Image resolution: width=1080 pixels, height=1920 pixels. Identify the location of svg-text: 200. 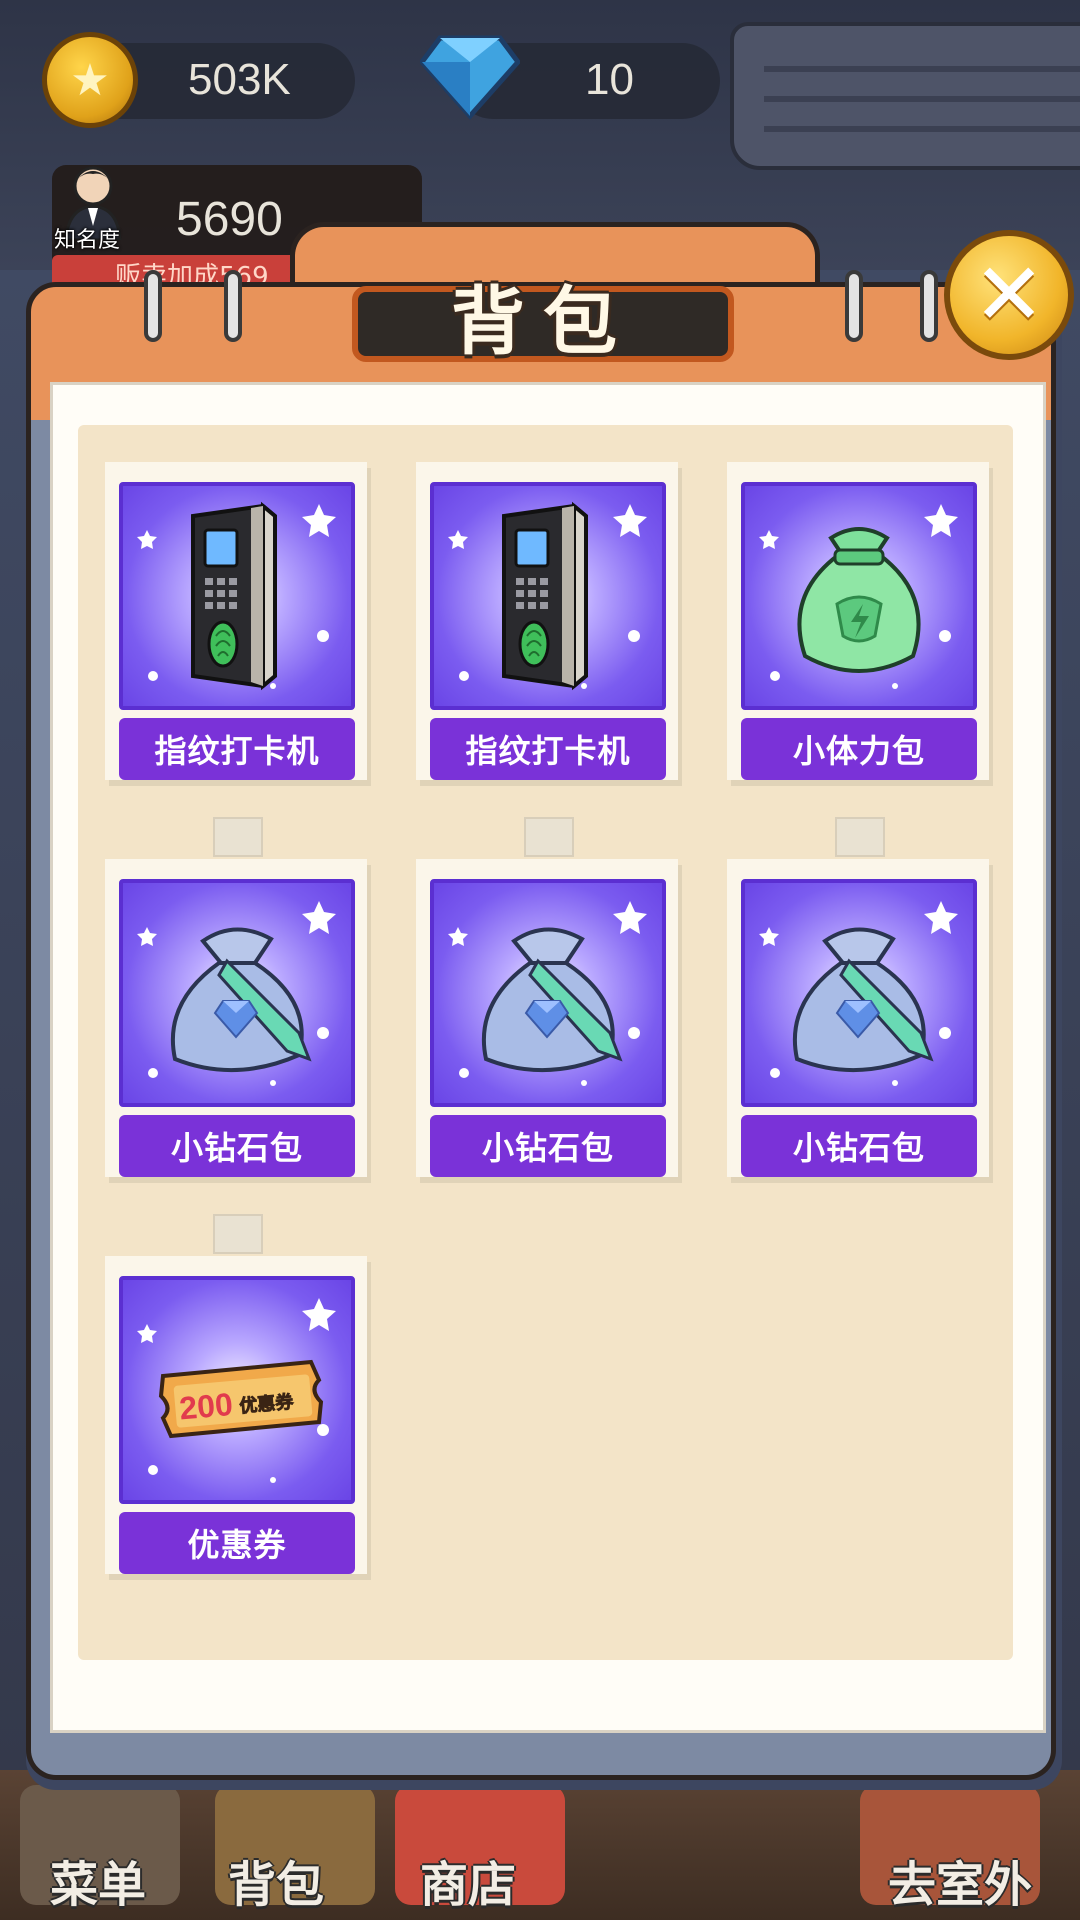
(206, 1406).